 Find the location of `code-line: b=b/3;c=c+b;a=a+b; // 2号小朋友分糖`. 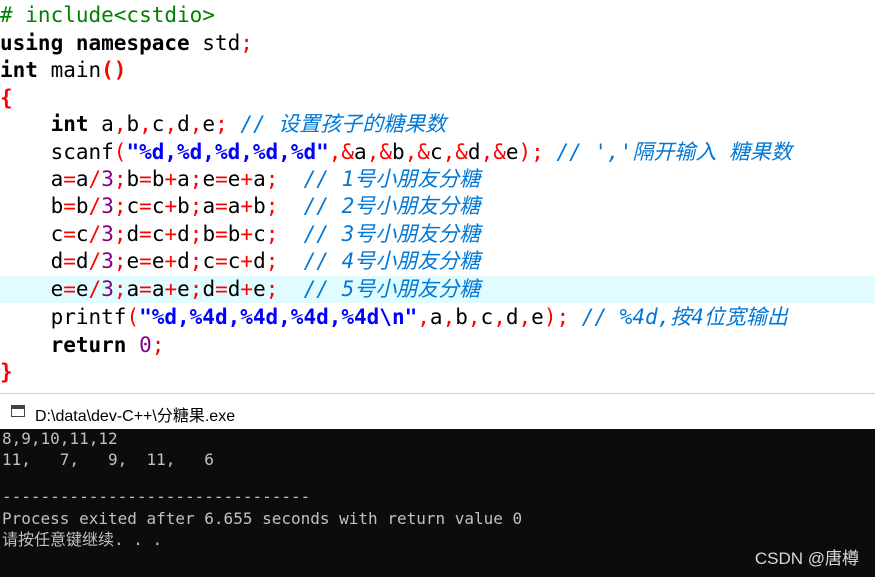

code-line: b=b/3;c=c+b;a=a+b; // 2号小朋友分糖 is located at coordinates (437, 206).